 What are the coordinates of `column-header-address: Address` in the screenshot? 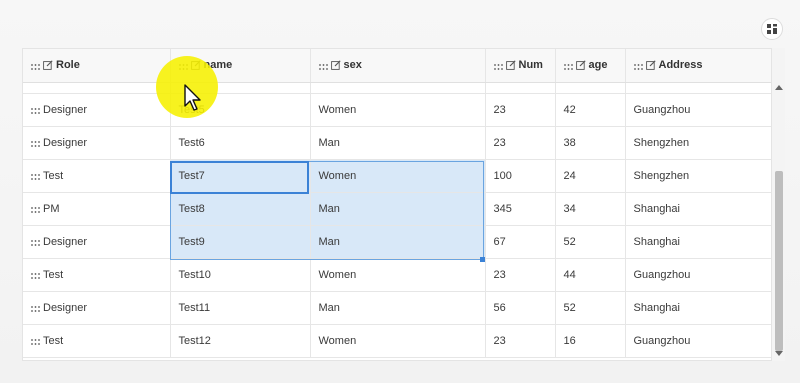 It's located at (699, 66).